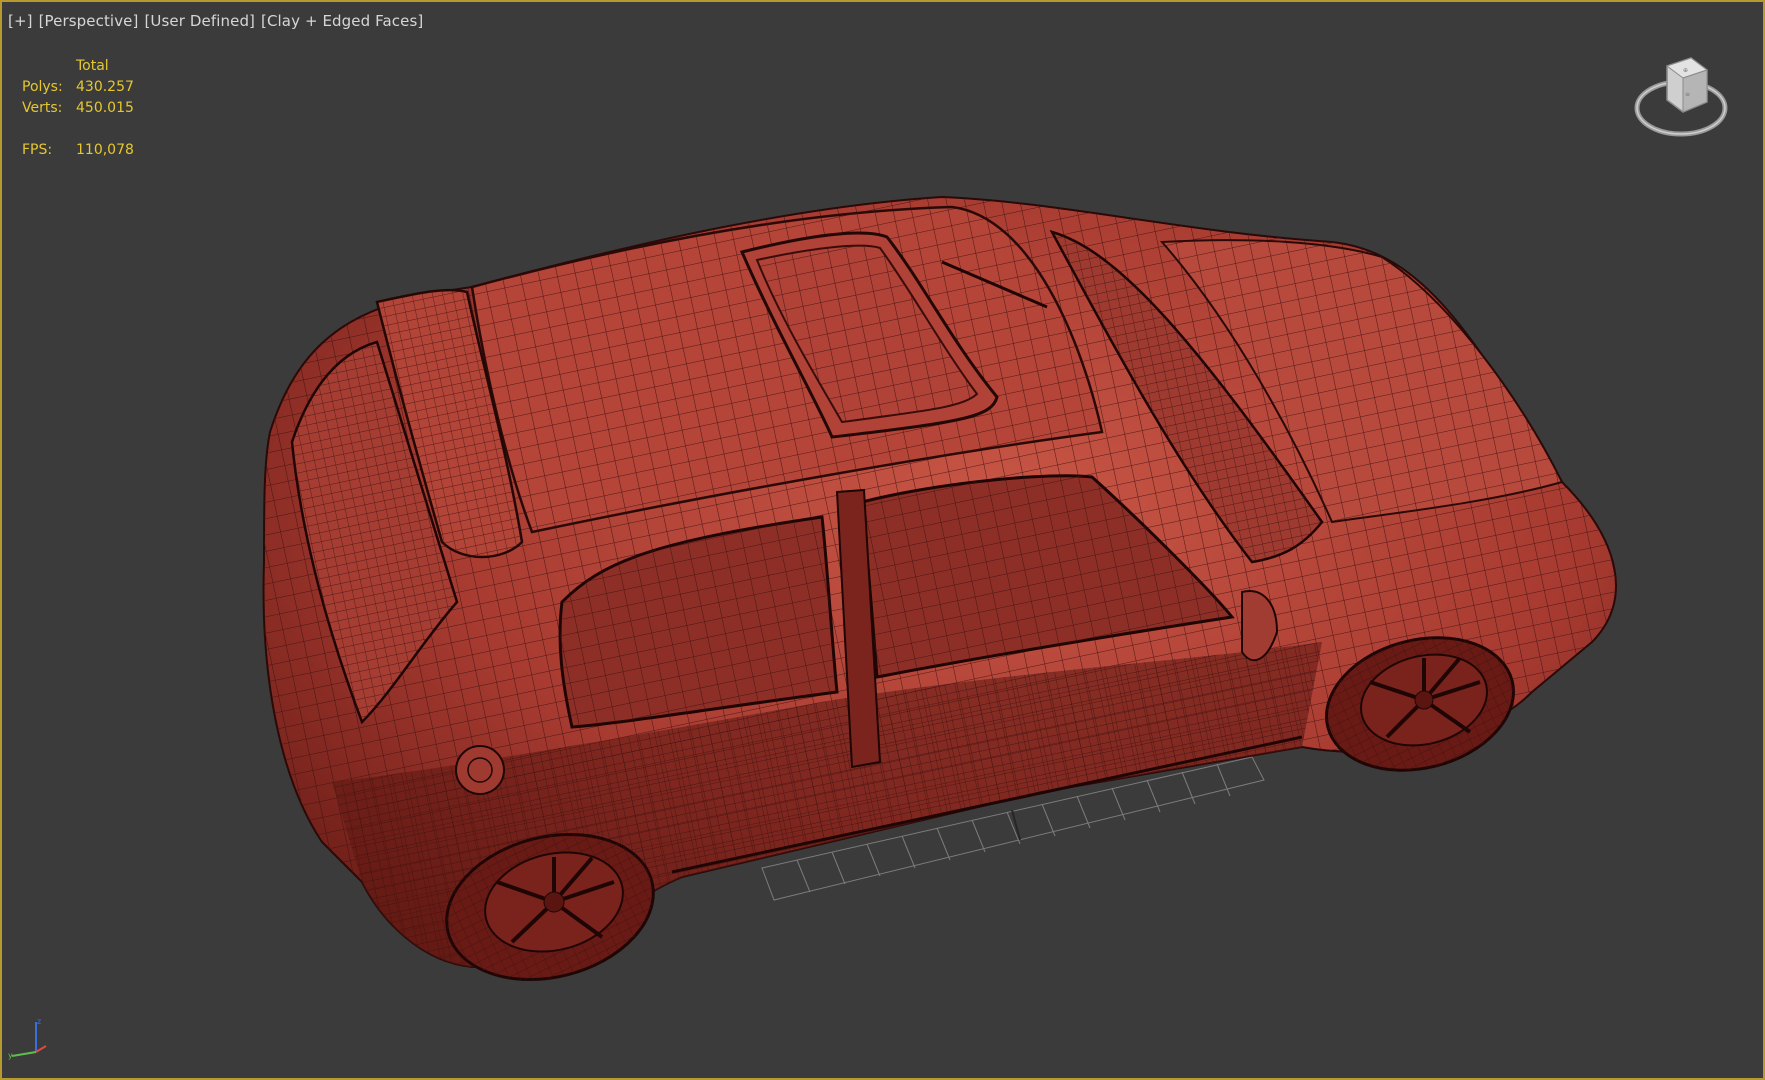  Describe the element at coordinates (105, 86) in the screenshot. I see `polys-value: 430.257` at that location.